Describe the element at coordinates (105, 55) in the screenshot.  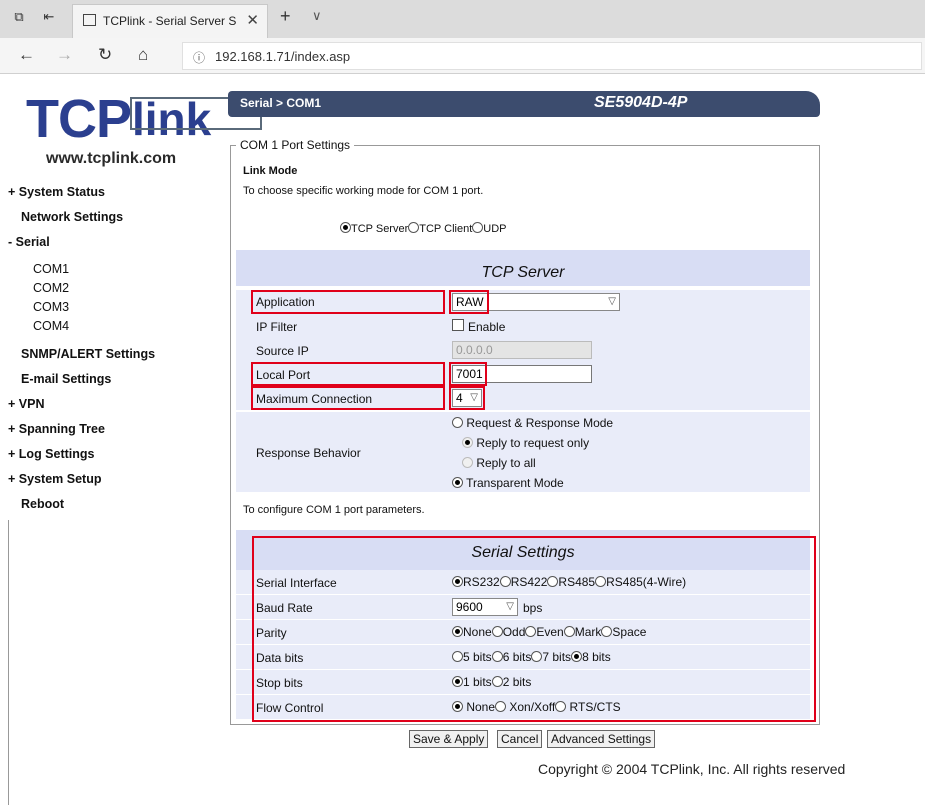
I see `refresh-icon: ↻` at that location.